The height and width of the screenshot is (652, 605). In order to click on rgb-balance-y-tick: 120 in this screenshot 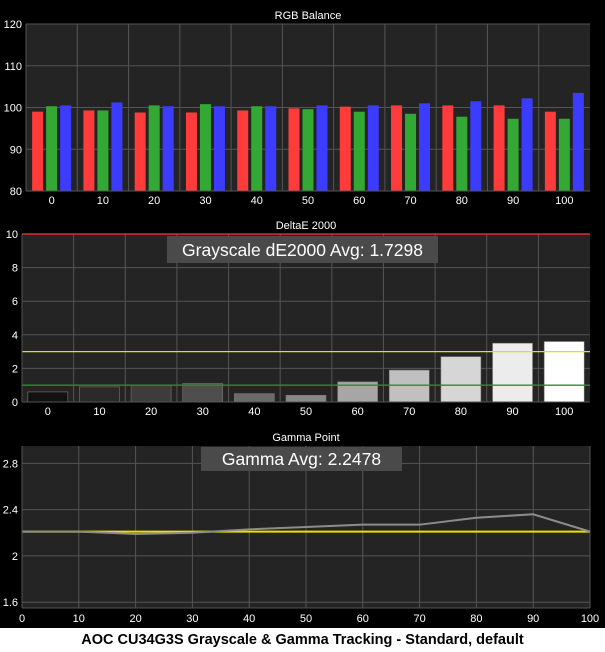, I will do `click(13, 25)`.